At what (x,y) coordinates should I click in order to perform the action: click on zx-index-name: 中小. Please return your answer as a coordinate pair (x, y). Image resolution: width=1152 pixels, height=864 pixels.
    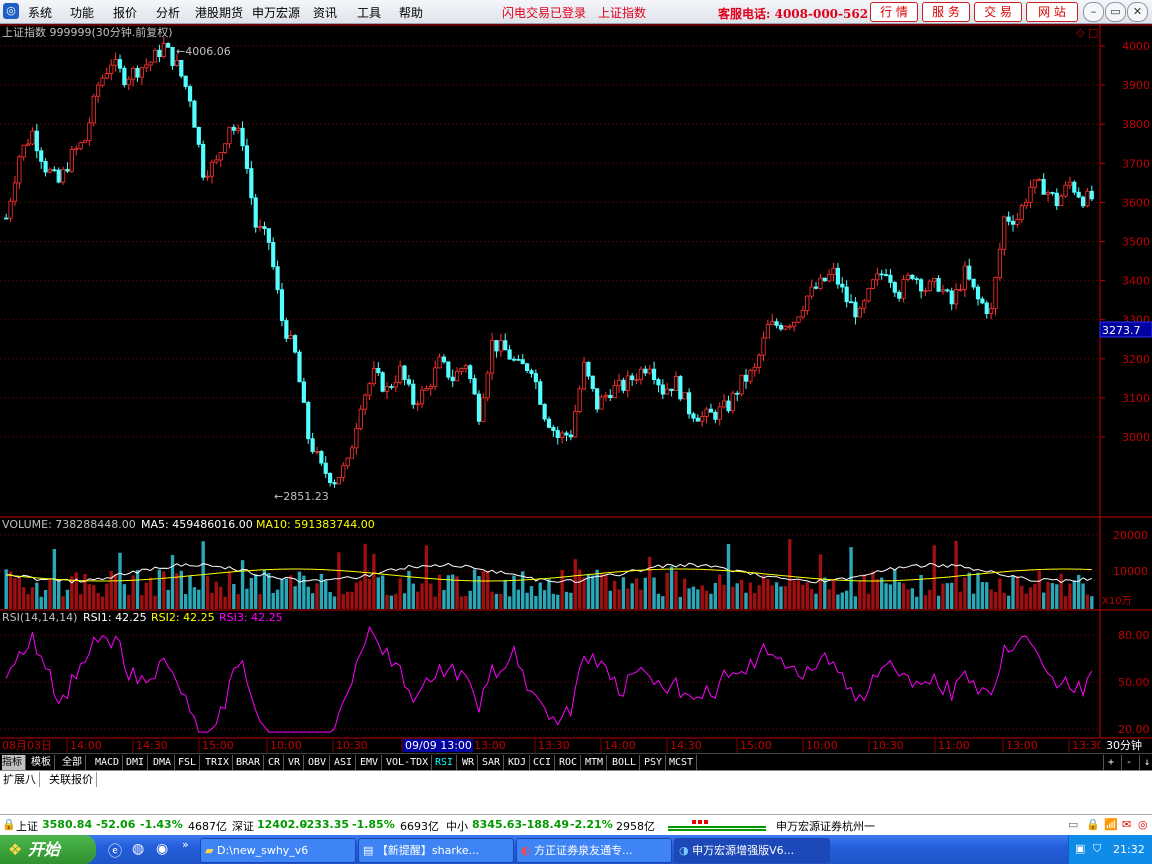
    Looking at the image, I should click on (457, 826).